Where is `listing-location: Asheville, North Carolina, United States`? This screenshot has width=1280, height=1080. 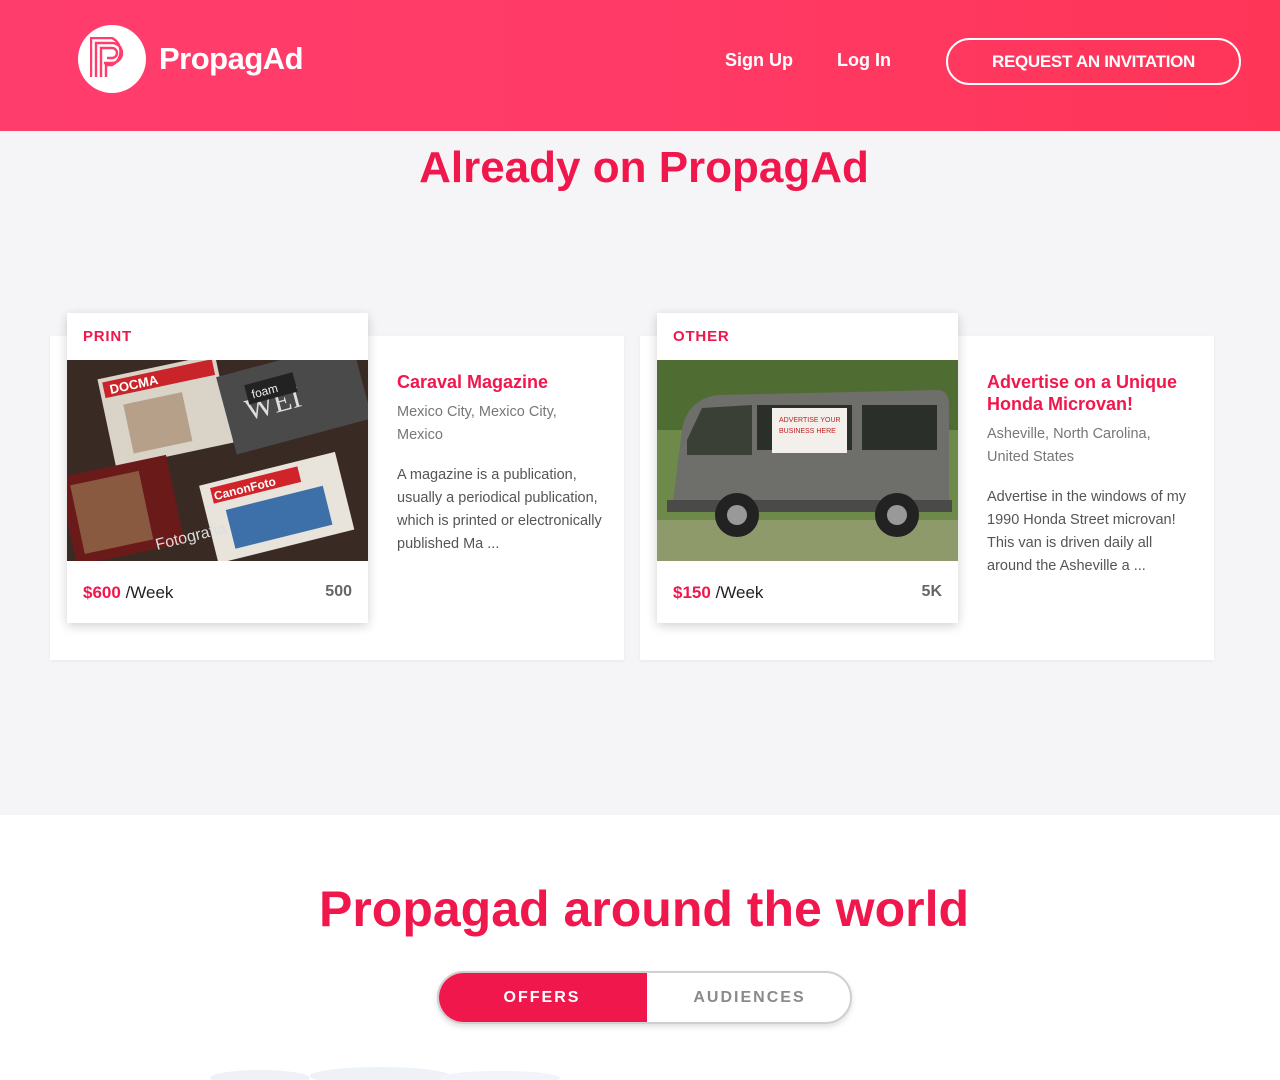
listing-location: Asheville, North Carolina, United States is located at coordinates (1069, 445).